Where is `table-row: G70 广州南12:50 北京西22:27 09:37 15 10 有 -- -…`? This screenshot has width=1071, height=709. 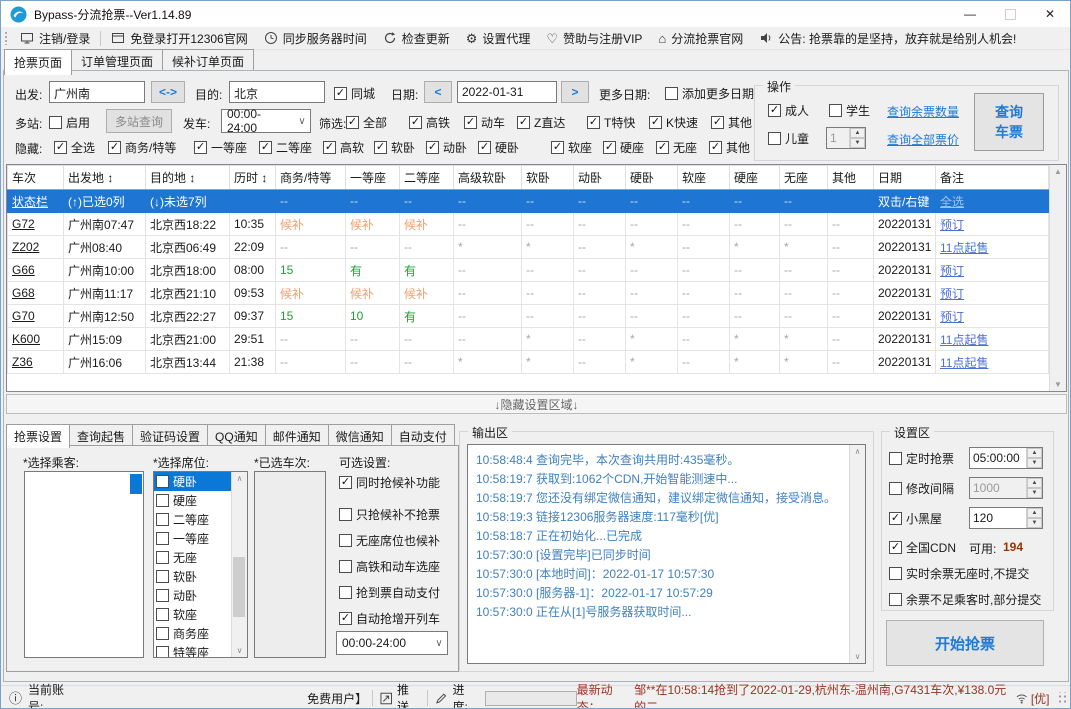
table-row: G70 广州南12:50 北京西22:27 09:37 15 10 有 -- -… is located at coordinates (528, 316).